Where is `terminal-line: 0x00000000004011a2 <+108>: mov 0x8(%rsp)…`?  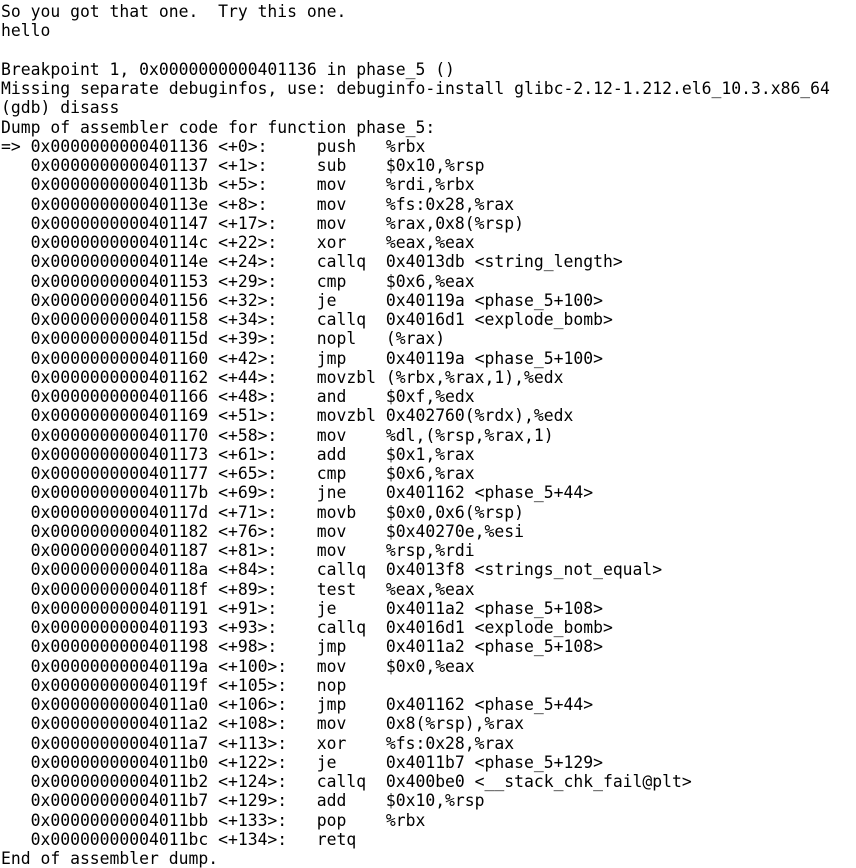 terminal-line: 0x00000000004011a2 <+108>: mov 0x8(%rsp)… is located at coordinates (263, 724).